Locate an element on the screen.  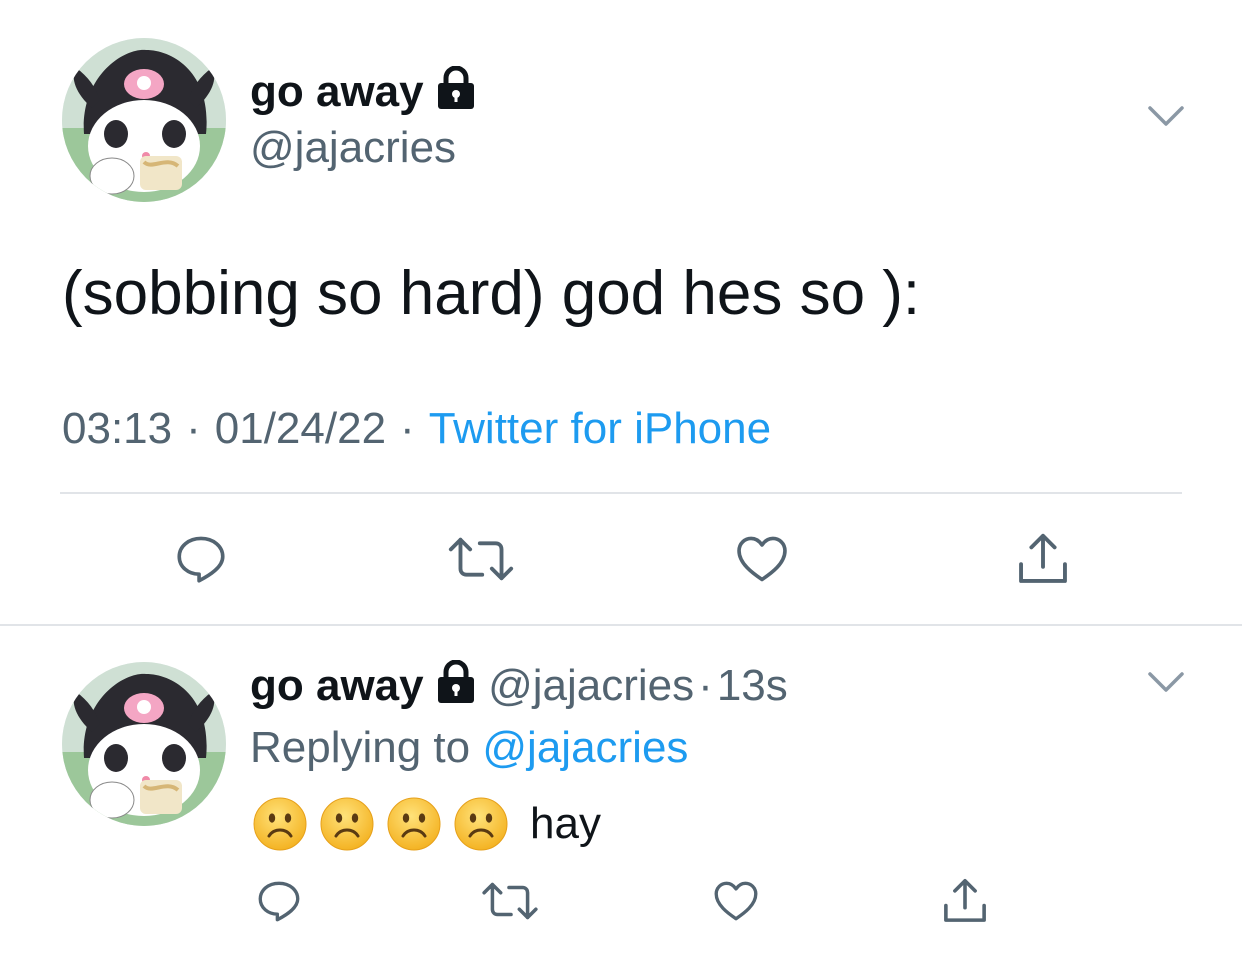
reply-text-row: hay is located at coordinates (426, 824).